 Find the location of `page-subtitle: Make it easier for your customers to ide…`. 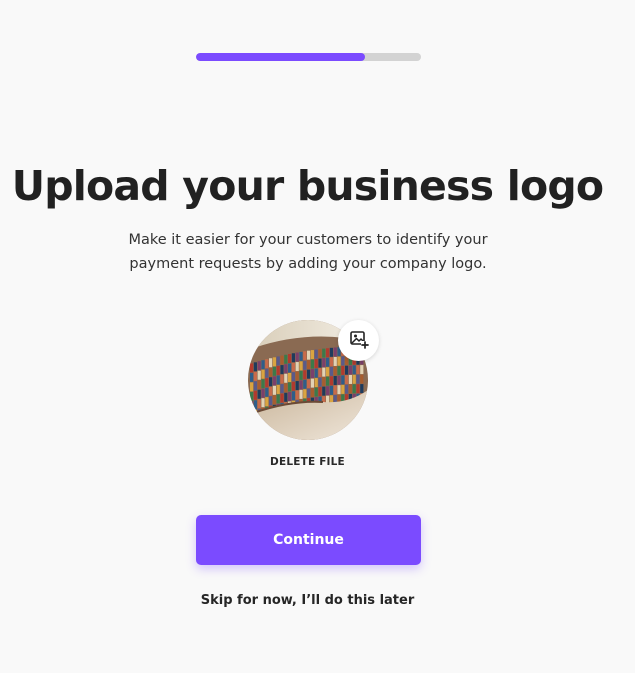

page-subtitle: Make it easier for your customers to ide… is located at coordinates (308, 252).